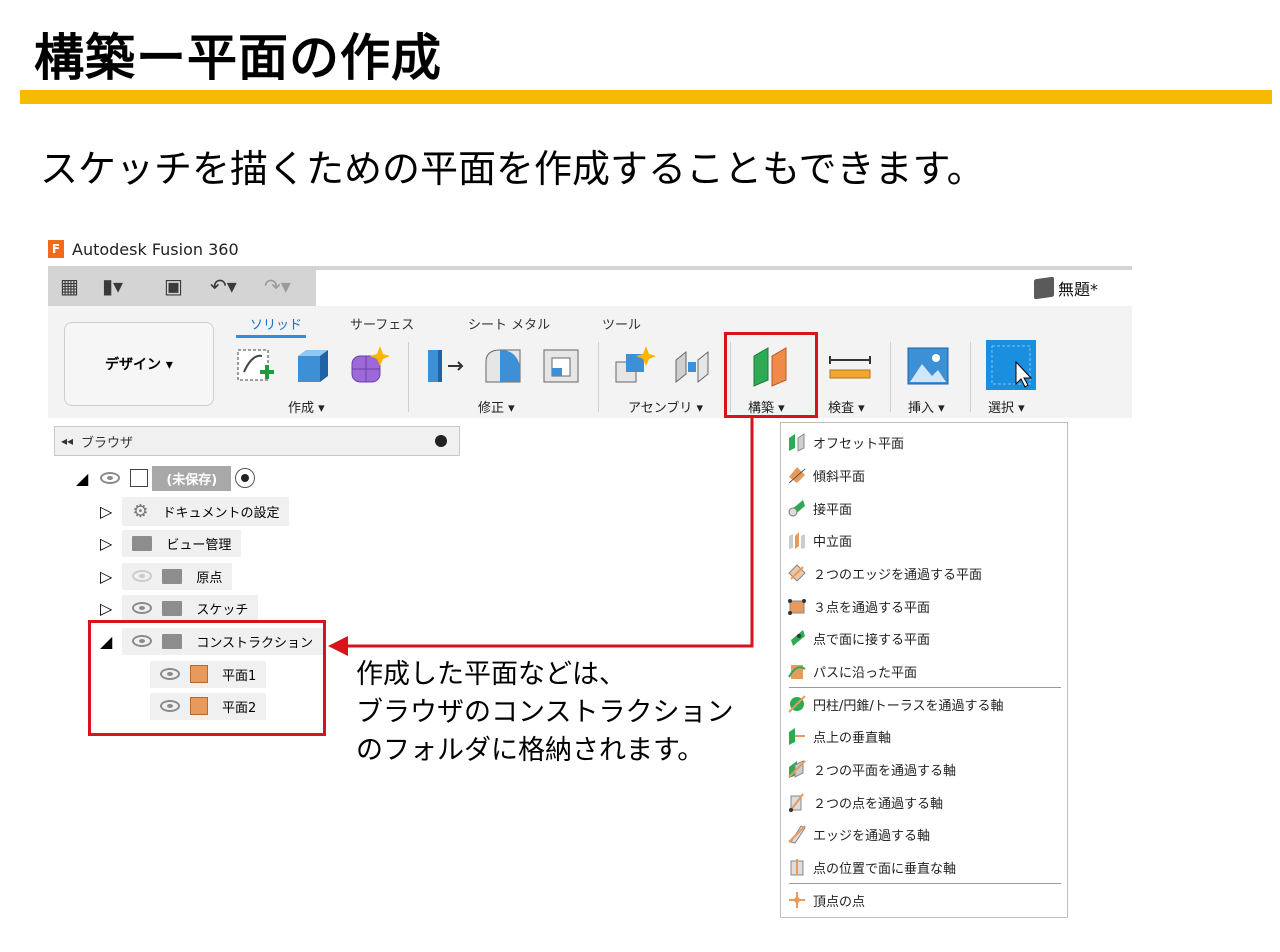 This screenshot has height=952, width=1280. Describe the element at coordinates (797, 442) in the screenshot. I see `offset-plane-icon` at that location.